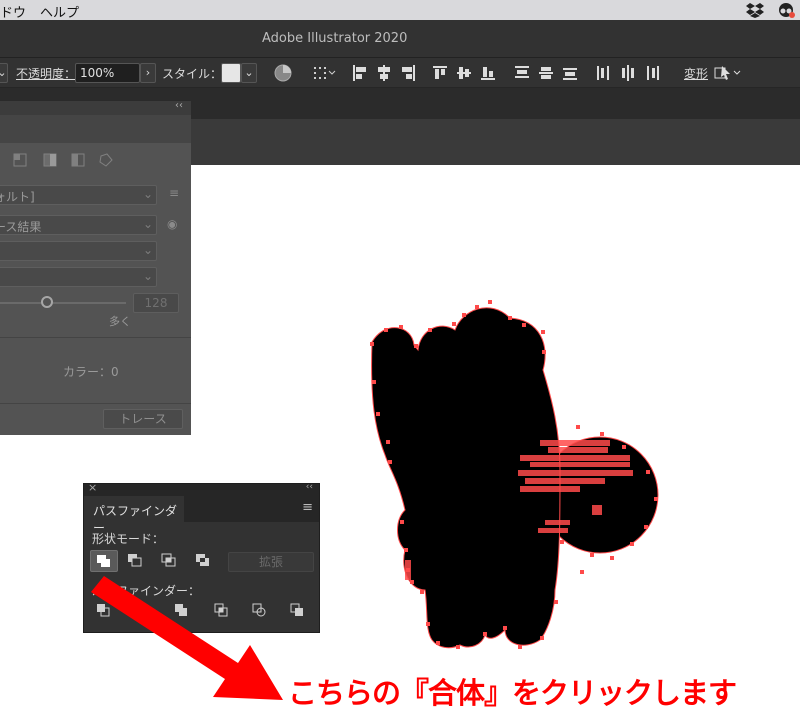 This screenshot has height=718, width=800. I want to click on annotation-caption: こちらの『合体』をクリックします, so click(512, 693).